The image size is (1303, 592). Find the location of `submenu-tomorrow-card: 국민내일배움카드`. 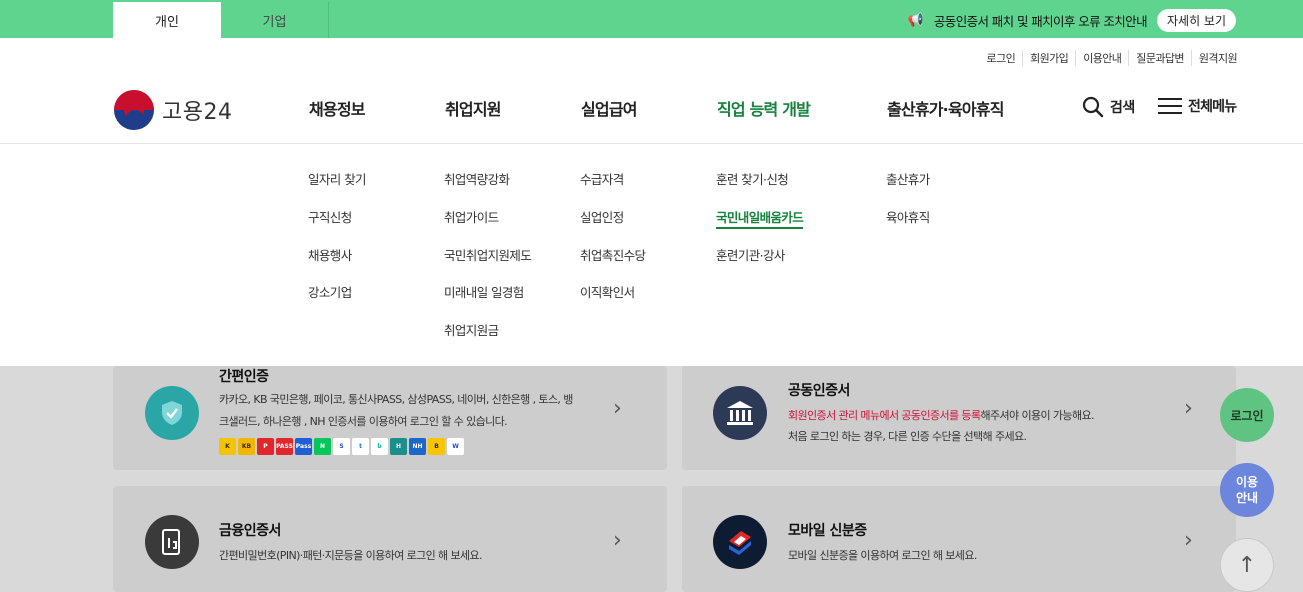

submenu-tomorrow-card: 국민내일배움카드 is located at coordinates (760, 218).